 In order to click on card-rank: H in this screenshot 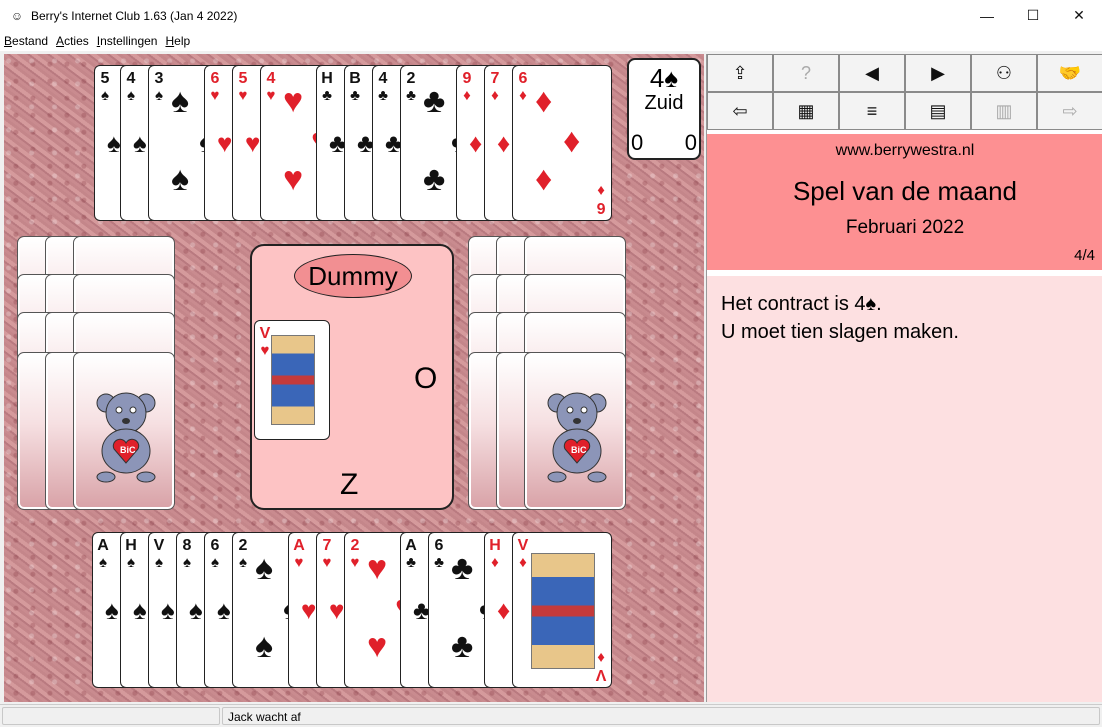, I will do `click(495, 545)`.